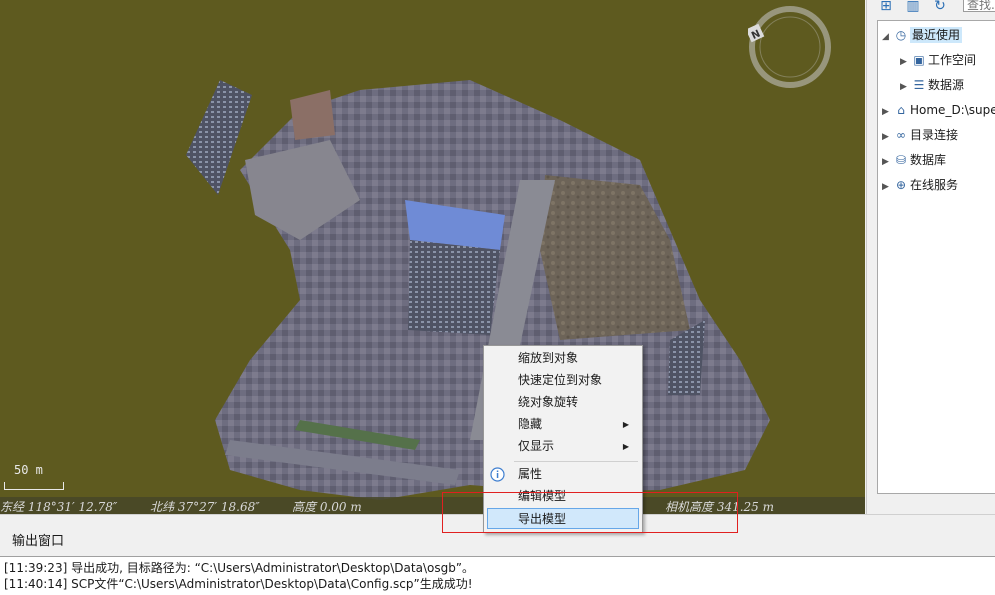 The height and width of the screenshot is (595, 995). What do you see at coordinates (920, 185) in the screenshot?
I see `tree-item-online-service: ▶ ⊕ 在线服务` at bounding box center [920, 185].